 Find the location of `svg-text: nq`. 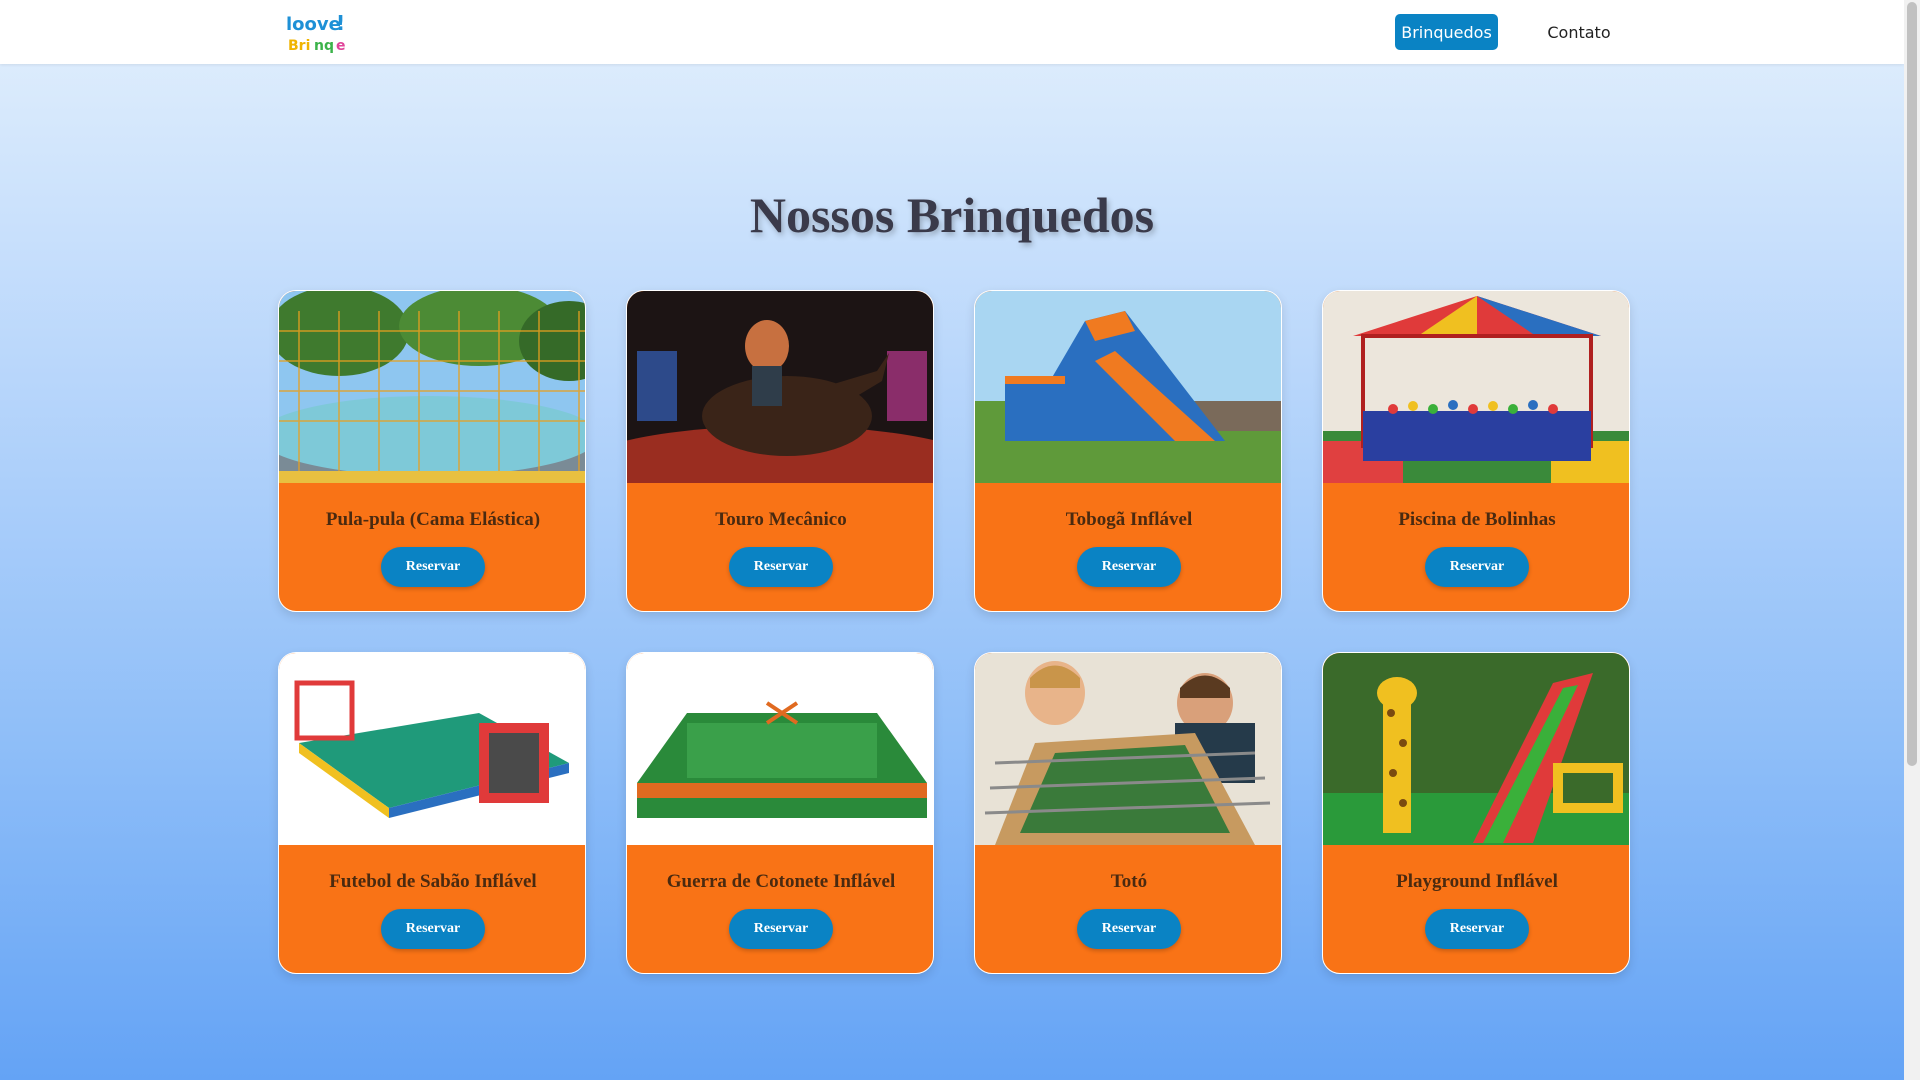

svg-text: nq is located at coordinates (324, 46).